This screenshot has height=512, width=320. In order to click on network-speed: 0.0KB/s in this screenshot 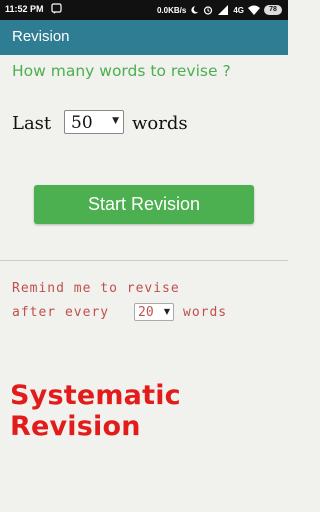, I will do `click(171, 10)`.